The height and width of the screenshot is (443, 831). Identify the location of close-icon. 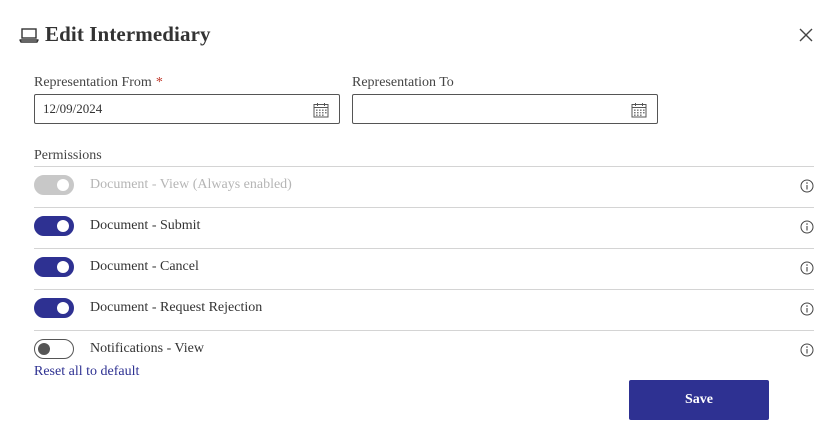
(806, 35).